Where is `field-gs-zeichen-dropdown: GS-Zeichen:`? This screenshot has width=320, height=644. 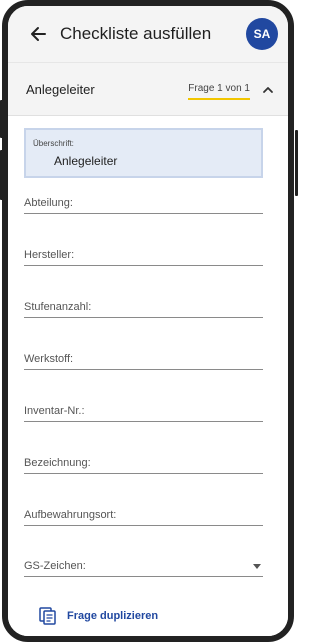
field-gs-zeichen-dropdown: GS-Zeichen: is located at coordinates (143, 567).